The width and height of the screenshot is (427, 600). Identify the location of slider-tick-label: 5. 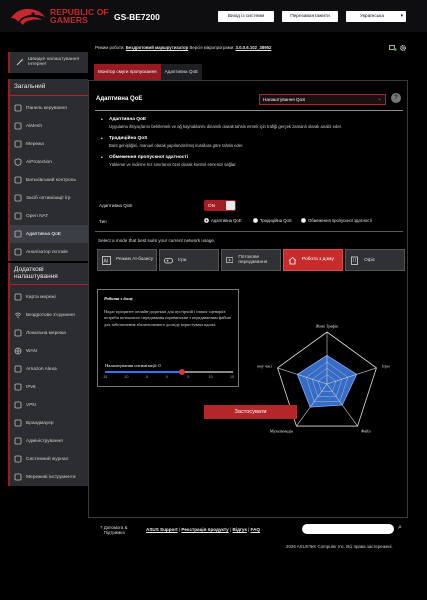
(188, 377).